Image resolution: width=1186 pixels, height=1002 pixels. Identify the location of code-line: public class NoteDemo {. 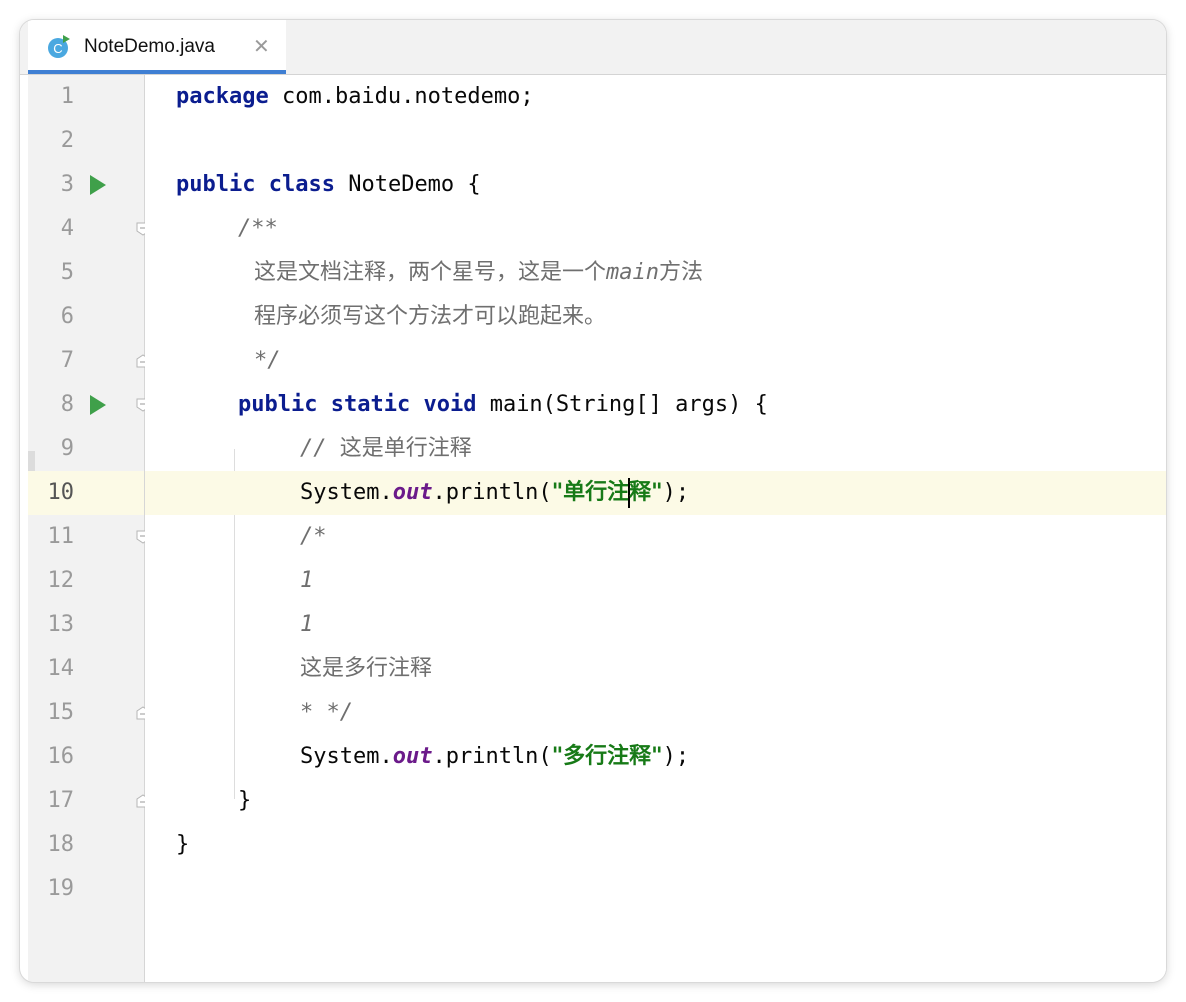
(655, 185).